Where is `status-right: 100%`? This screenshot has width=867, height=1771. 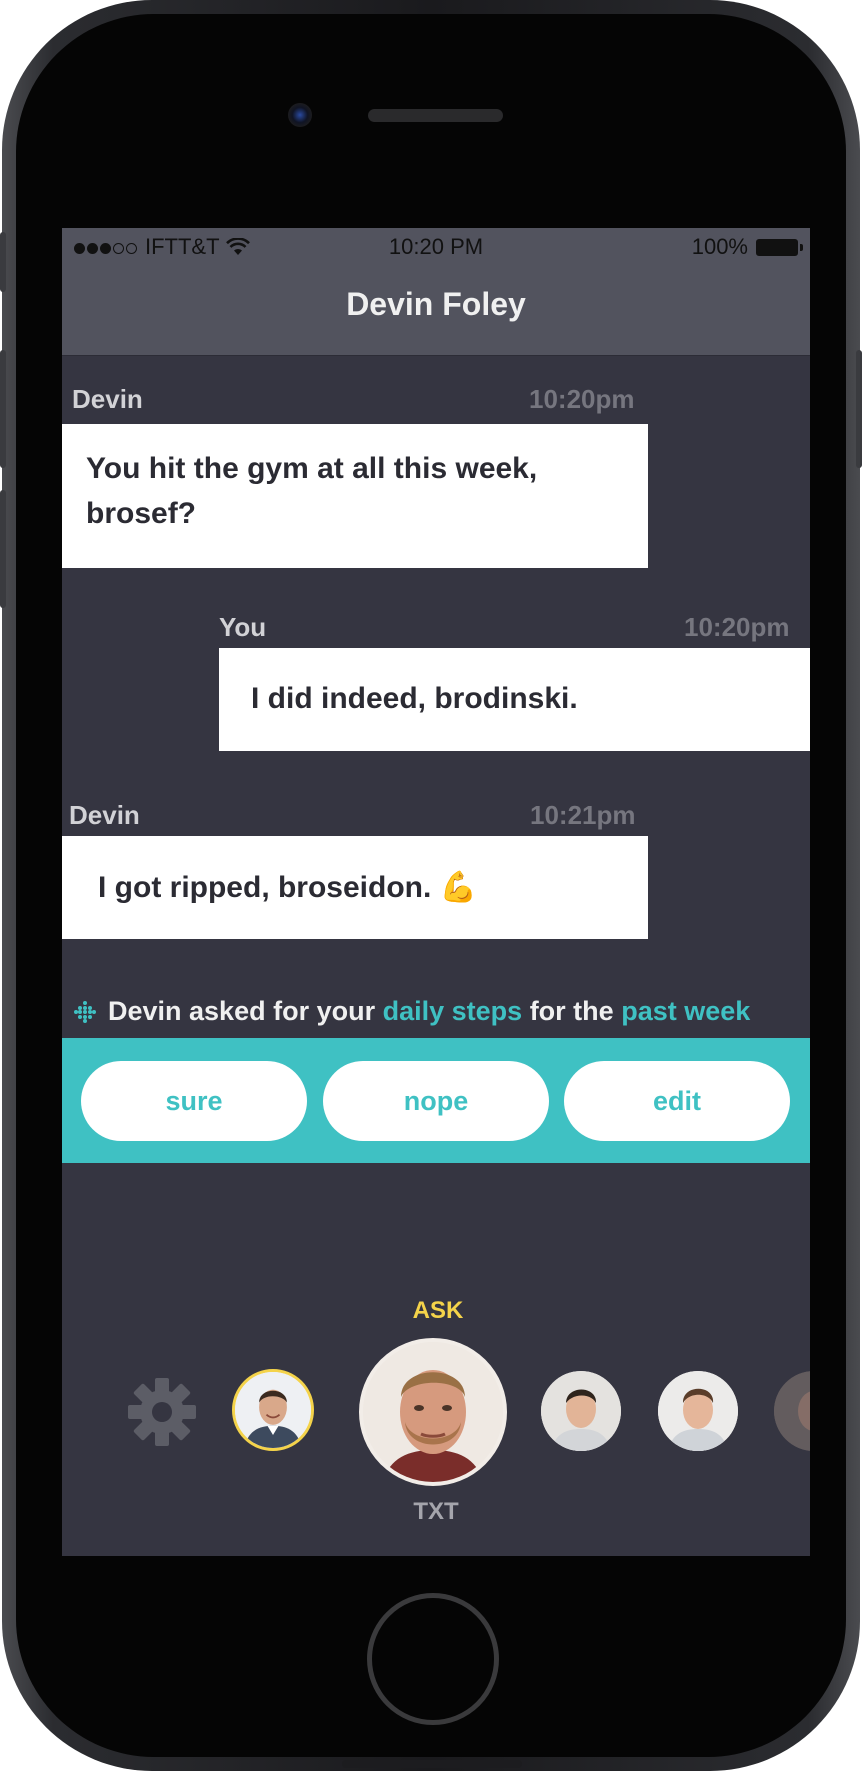
status-right: 100% is located at coordinates (747, 247).